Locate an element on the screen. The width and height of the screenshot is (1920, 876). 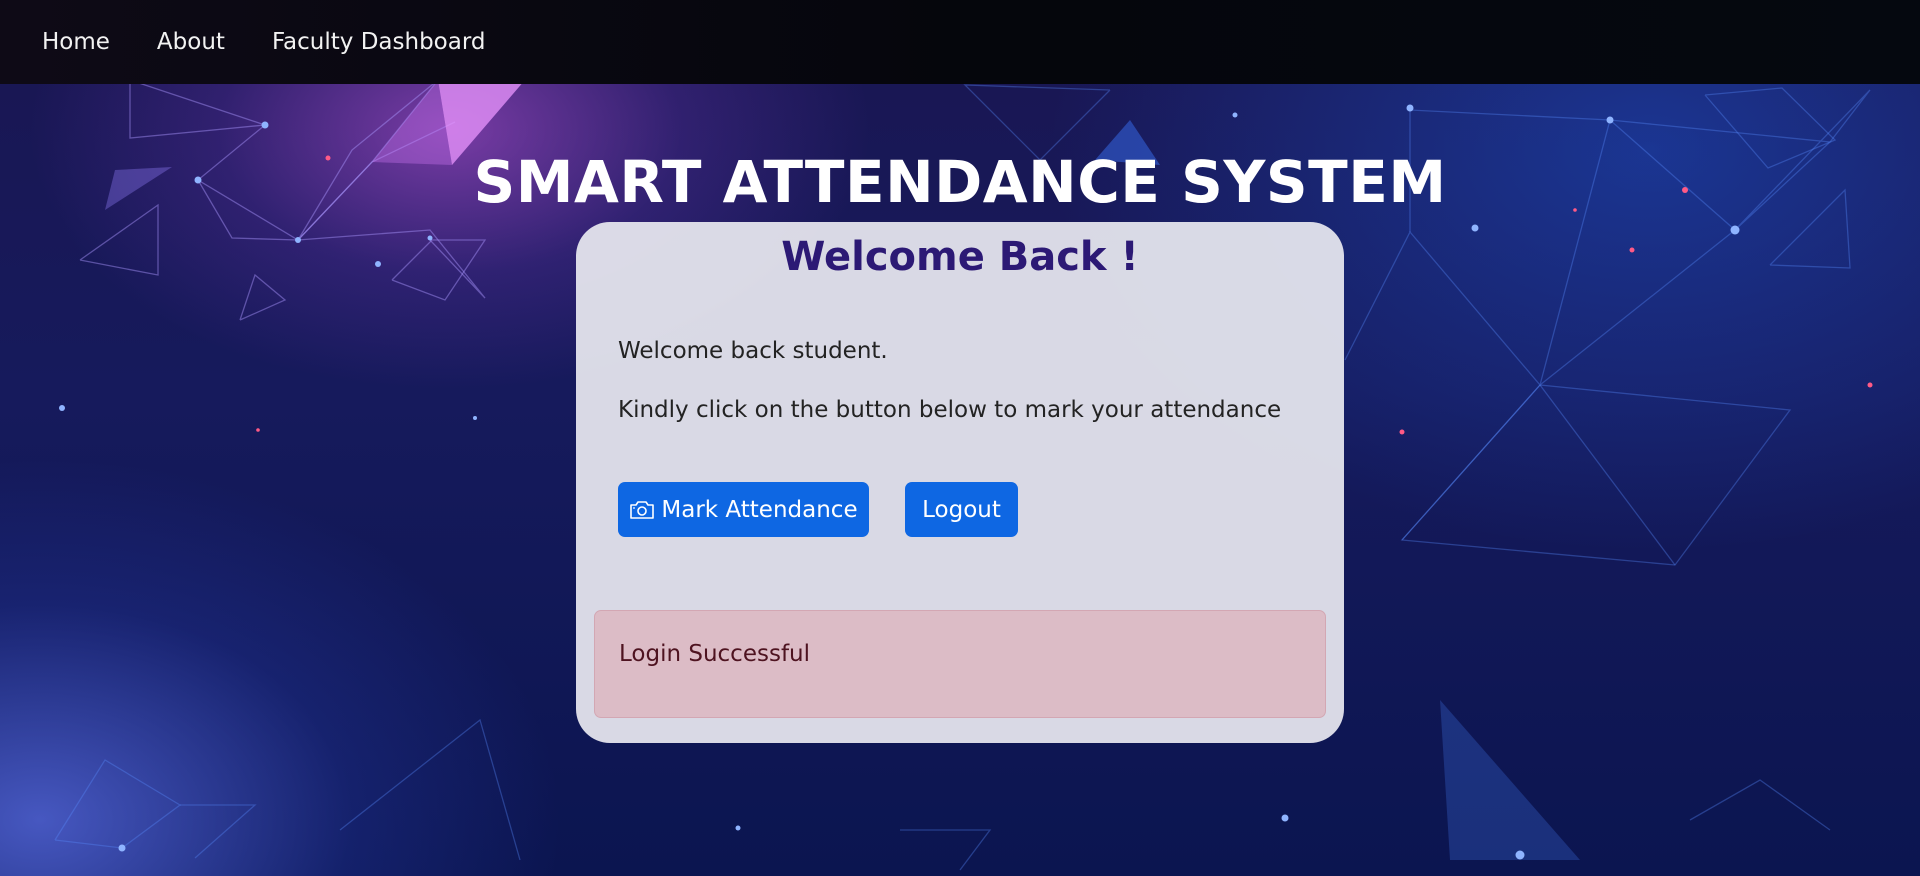
login-success-alert: Login Successful is located at coordinates (960, 664).